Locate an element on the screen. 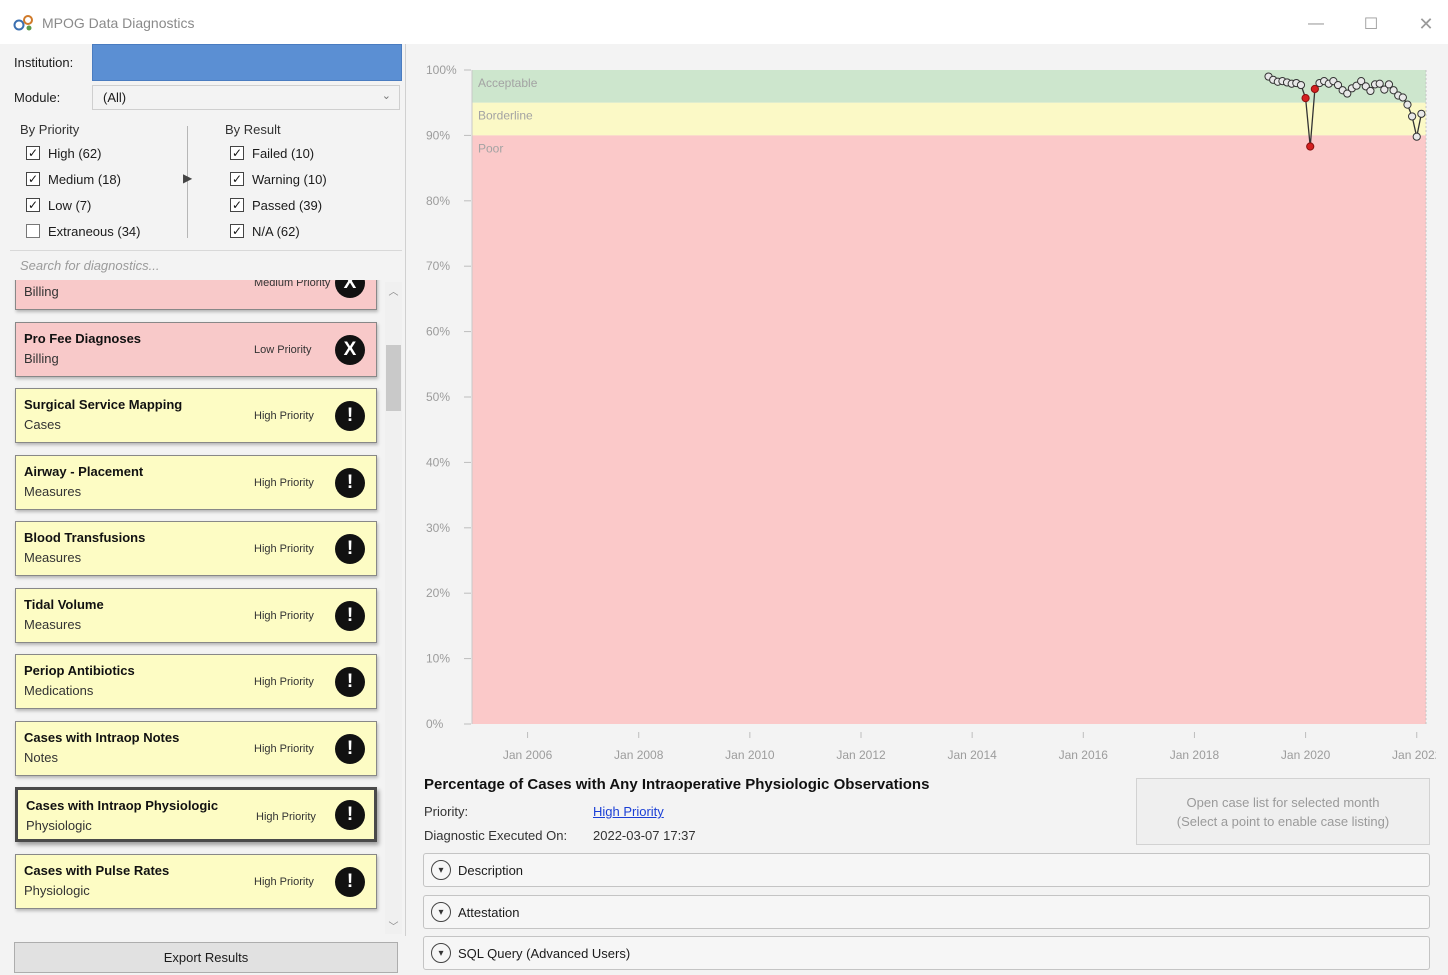 This screenshot has width=1448, height=975. result-checkbox-passed: ✓ Passed (39) is located at coordinates (278, 205).